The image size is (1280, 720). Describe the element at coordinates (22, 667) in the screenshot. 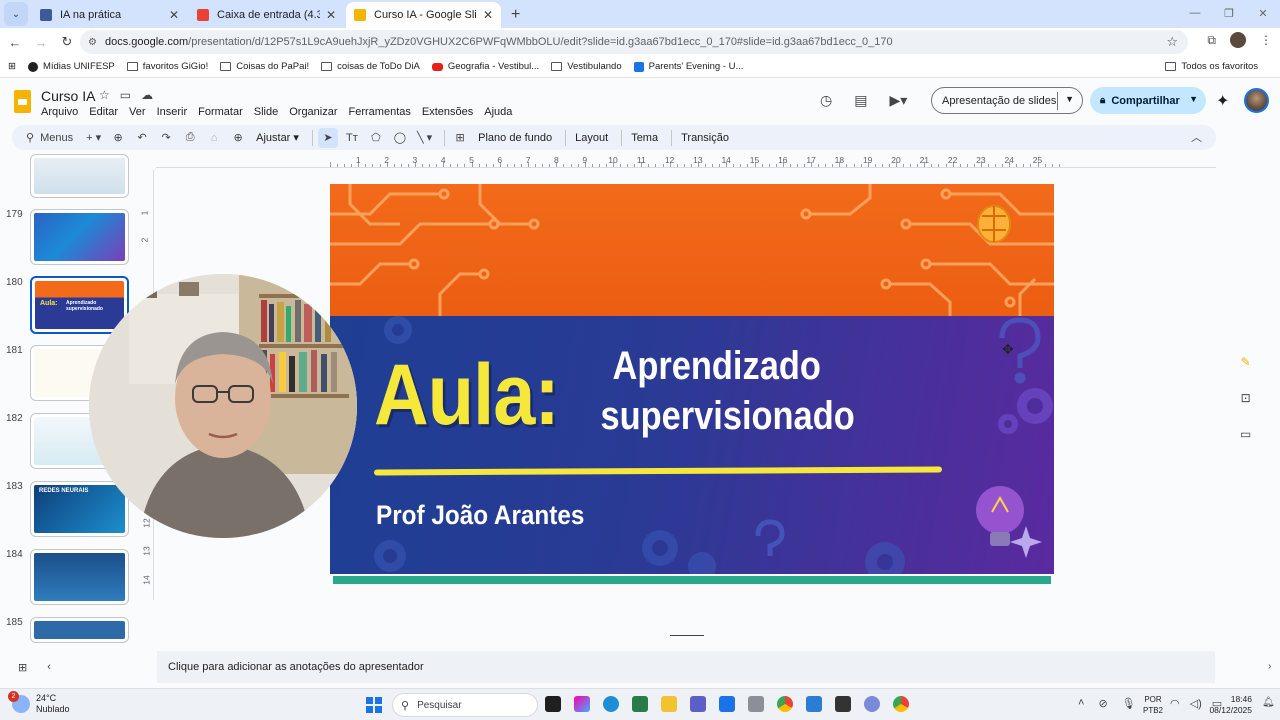

I see `grid-view-icon: ⊞` at that location.